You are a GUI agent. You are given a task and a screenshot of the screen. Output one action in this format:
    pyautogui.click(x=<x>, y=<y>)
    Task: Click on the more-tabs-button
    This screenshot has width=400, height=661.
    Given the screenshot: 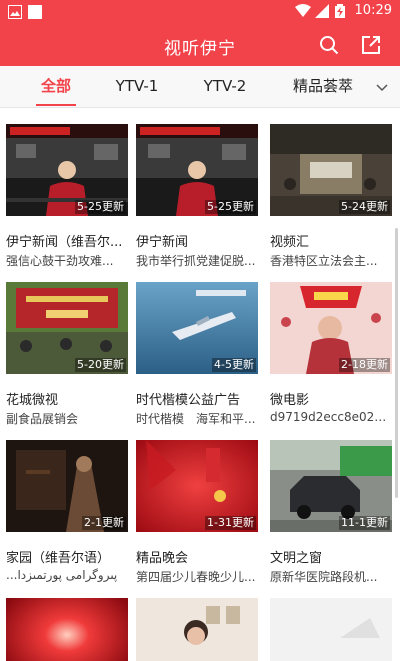 What is the action you would take?
    pyautogui.click(x=382, y=87)
    